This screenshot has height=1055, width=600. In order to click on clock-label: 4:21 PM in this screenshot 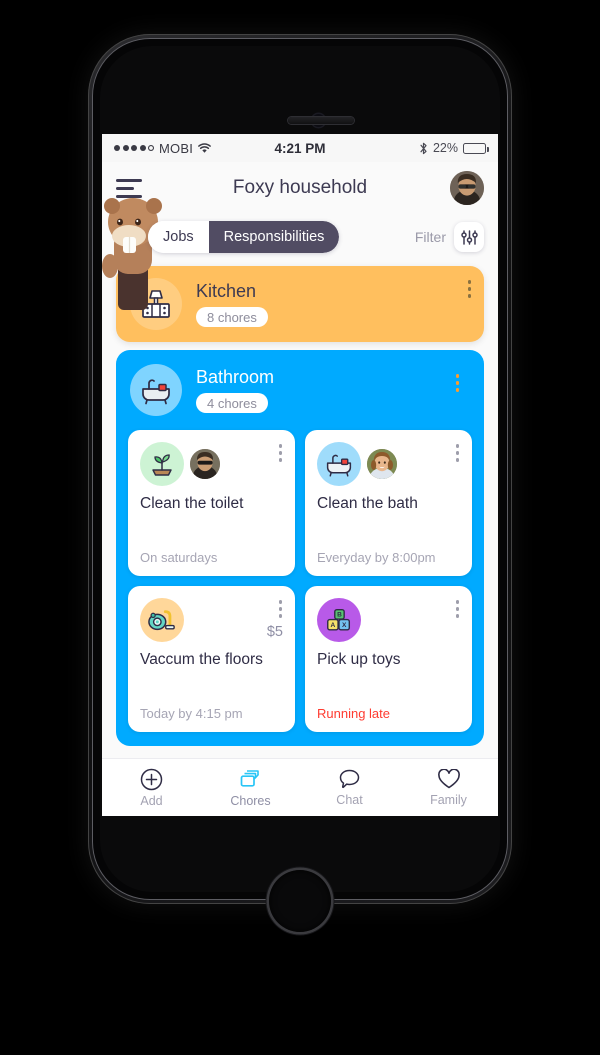, I will do `click(300, 148)`.